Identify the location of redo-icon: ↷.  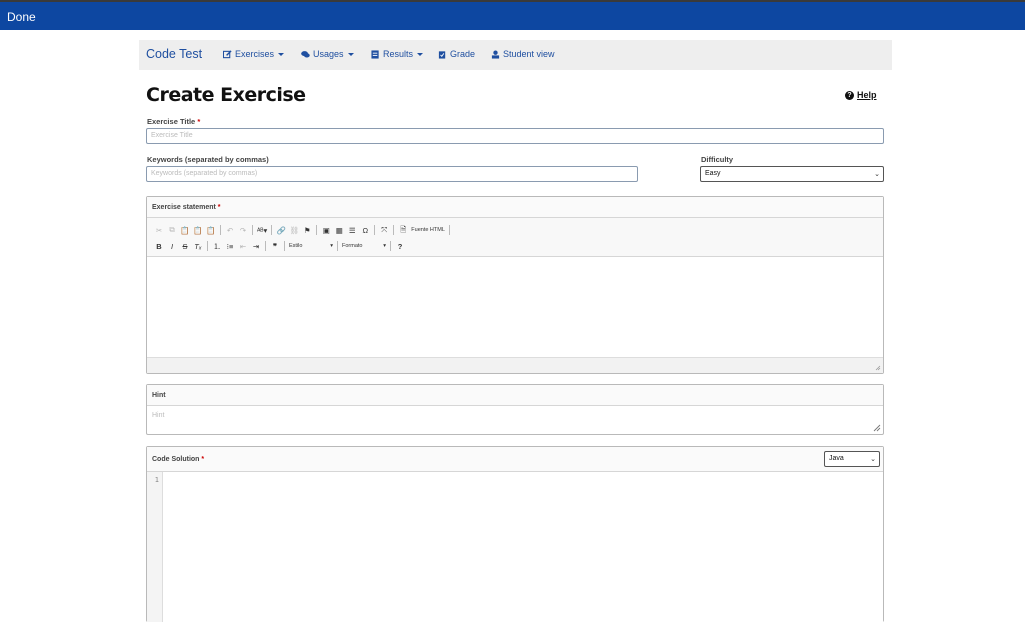
(243, 230).